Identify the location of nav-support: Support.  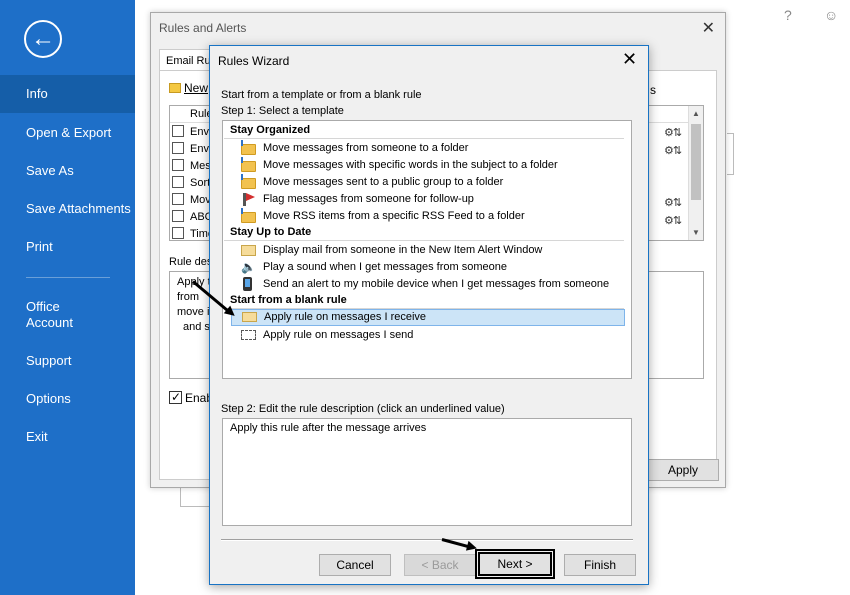
(67, 361).